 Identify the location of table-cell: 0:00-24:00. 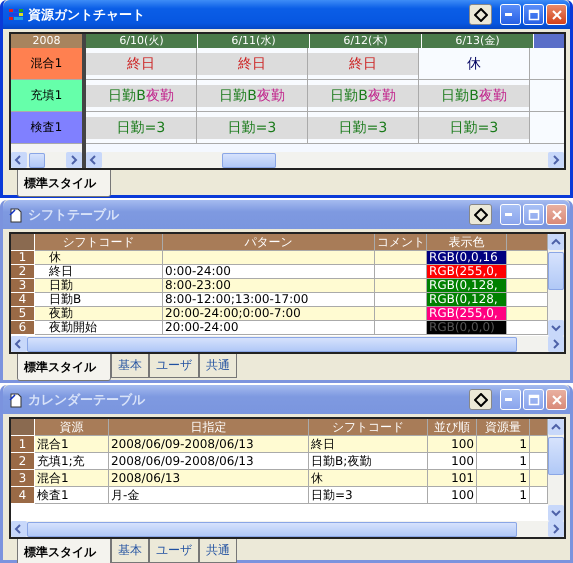
(269, 272).